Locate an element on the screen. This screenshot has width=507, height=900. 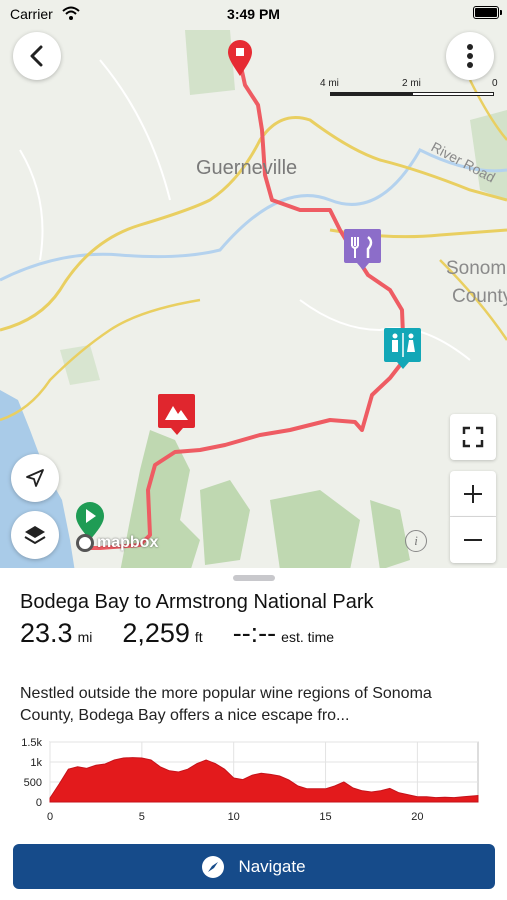
elevation-area is located at coordinates (264, 780).